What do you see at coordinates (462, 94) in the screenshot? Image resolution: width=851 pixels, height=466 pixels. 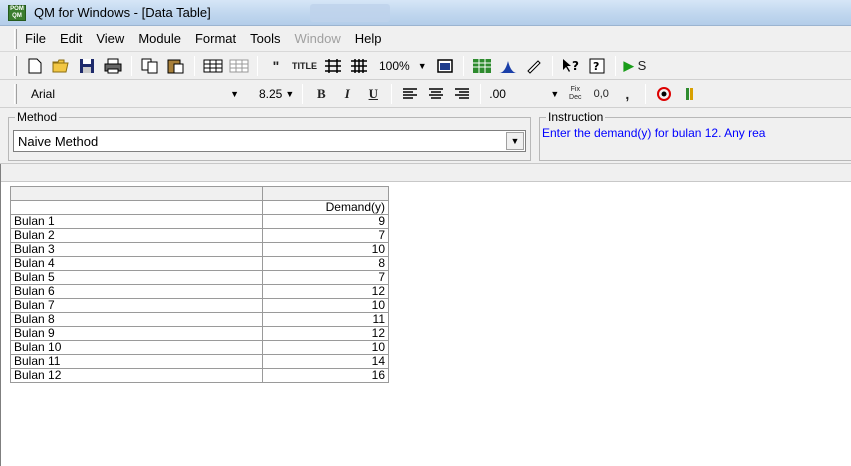 I see `align-right-icon` at bounding box center [462, 94].